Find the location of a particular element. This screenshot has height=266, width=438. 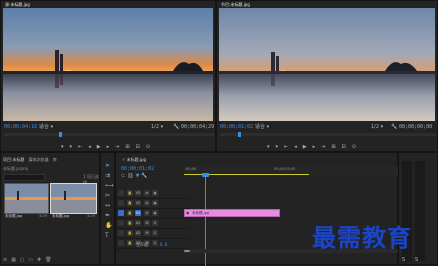

master-track-value: 0.0 is located at coordinates (163, 244).